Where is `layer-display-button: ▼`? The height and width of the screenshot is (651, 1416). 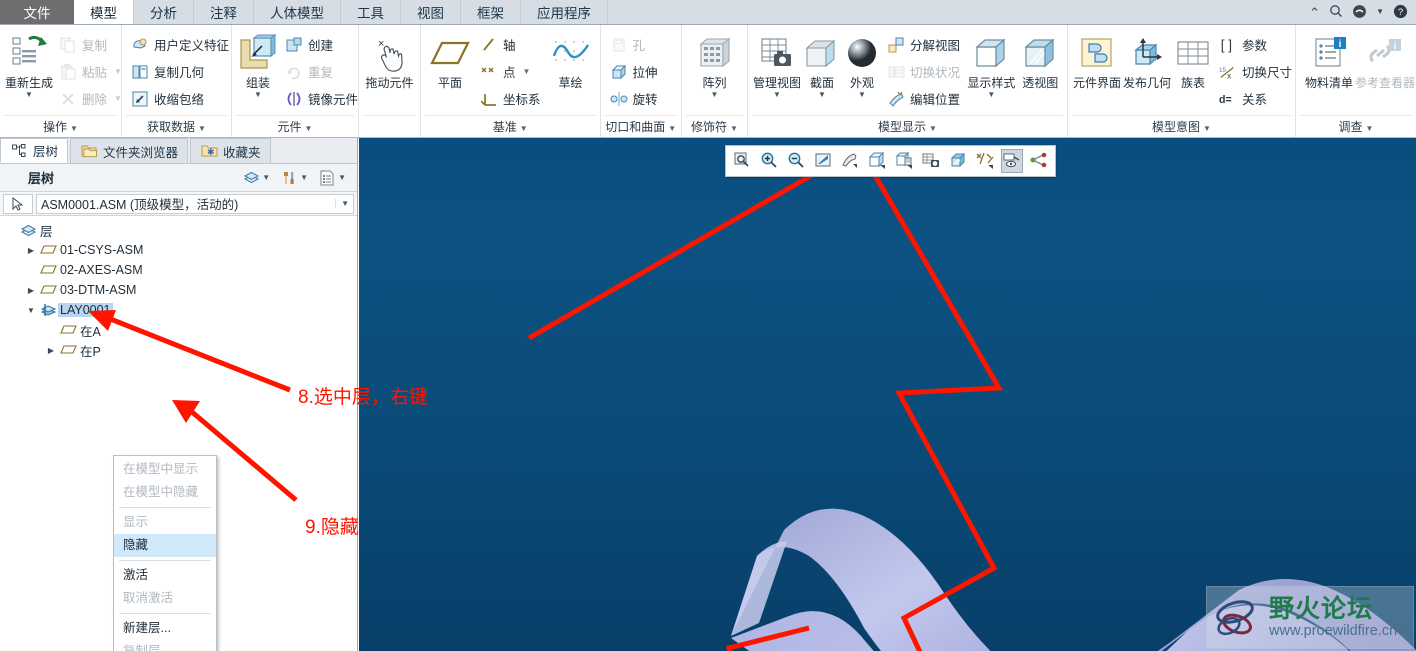
layer-display-button: ▼ is located at coordinates (256, 178).